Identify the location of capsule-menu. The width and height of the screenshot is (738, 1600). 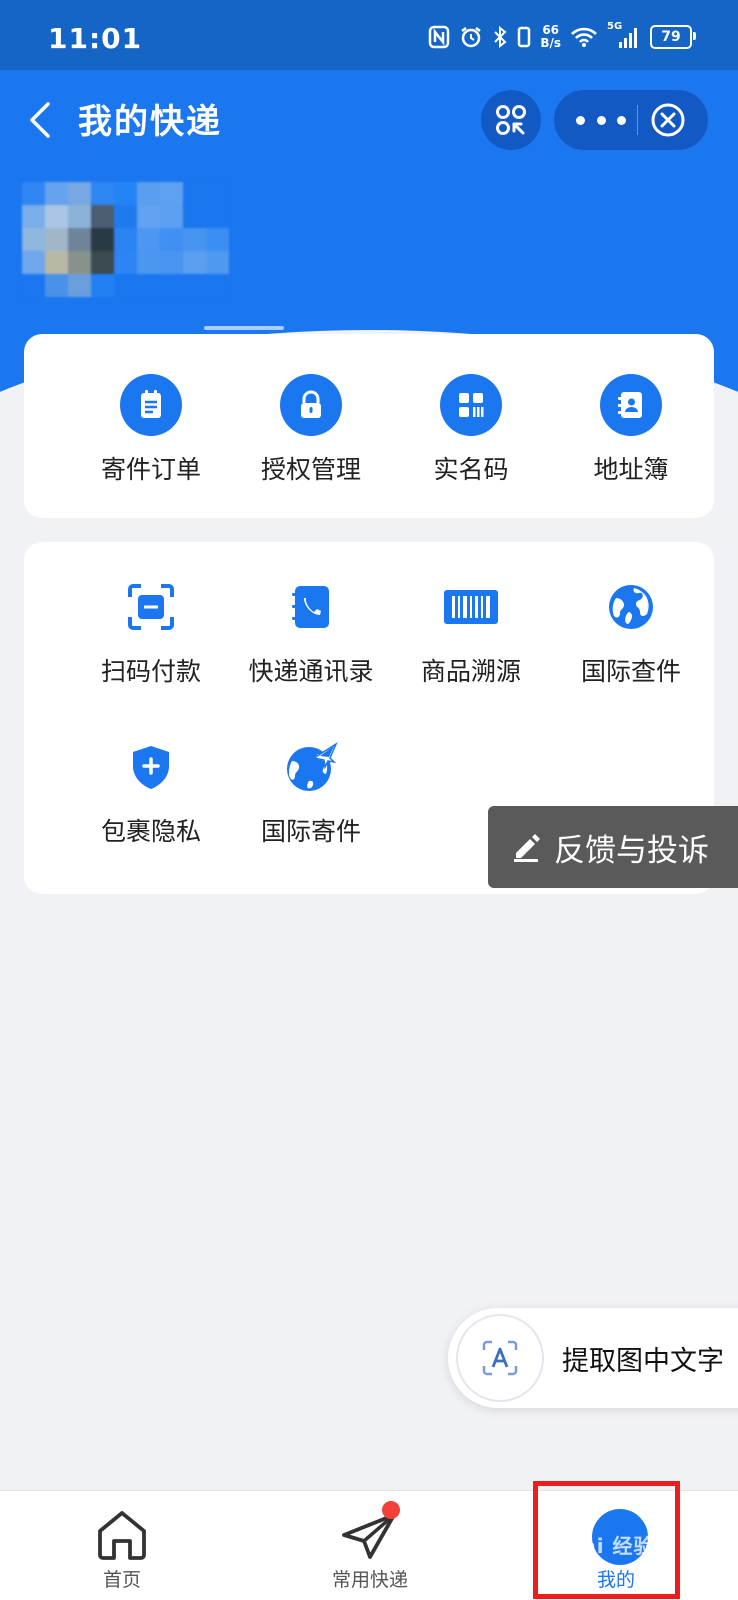
(631, 120).